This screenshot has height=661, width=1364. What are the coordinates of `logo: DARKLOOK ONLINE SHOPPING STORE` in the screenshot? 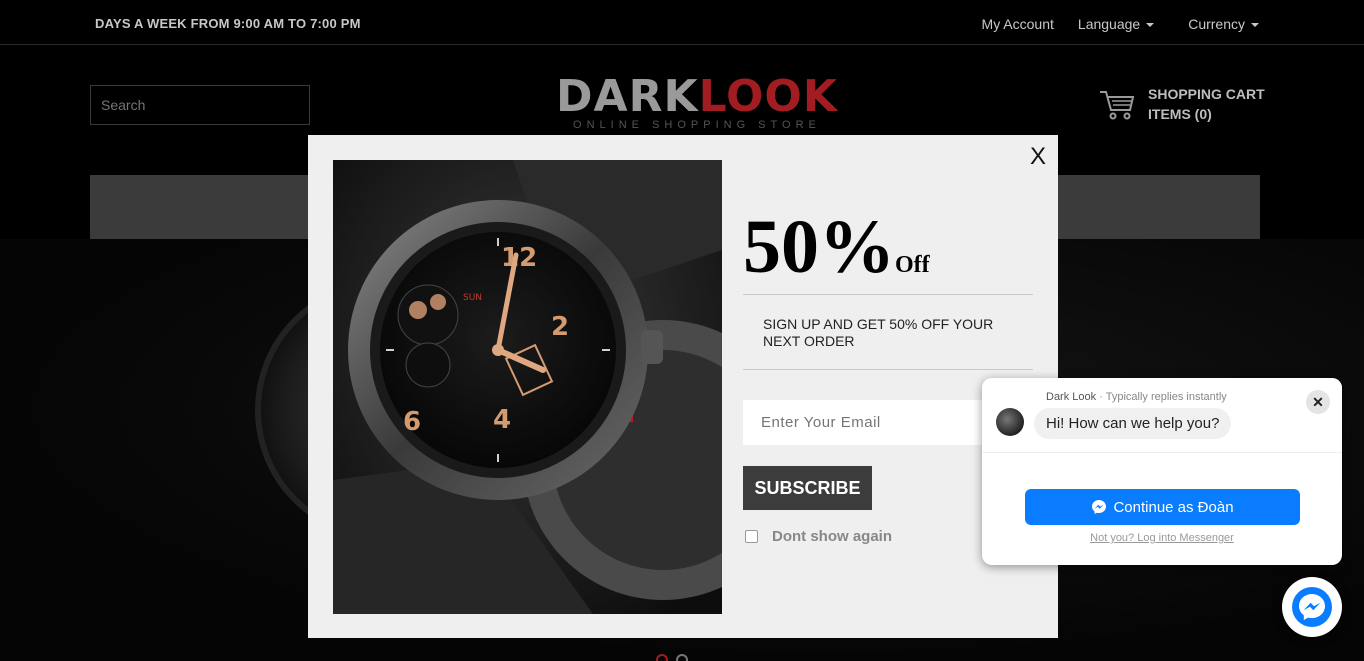 It's located at (697, 101).